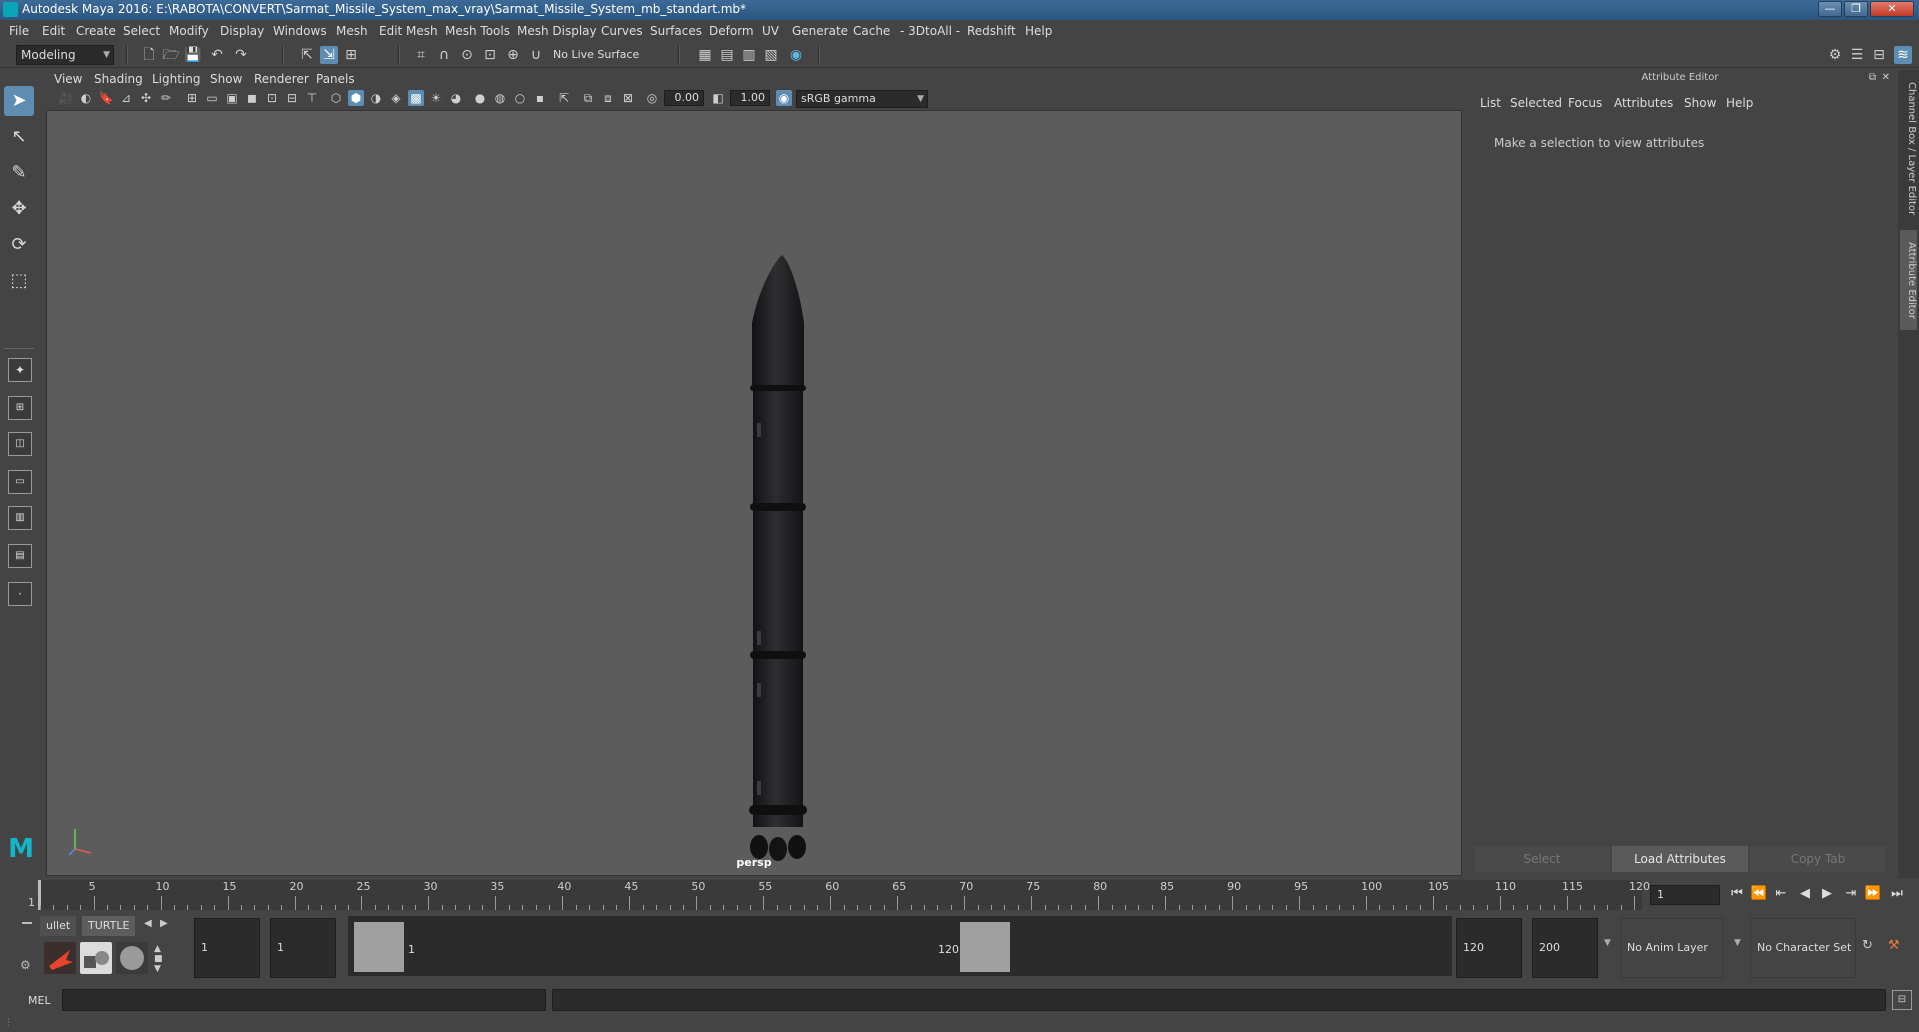  What do you see at coordinates (242, 31) in the screenshot?
I see `menu-display: Display` at bounding box center [242, 31].